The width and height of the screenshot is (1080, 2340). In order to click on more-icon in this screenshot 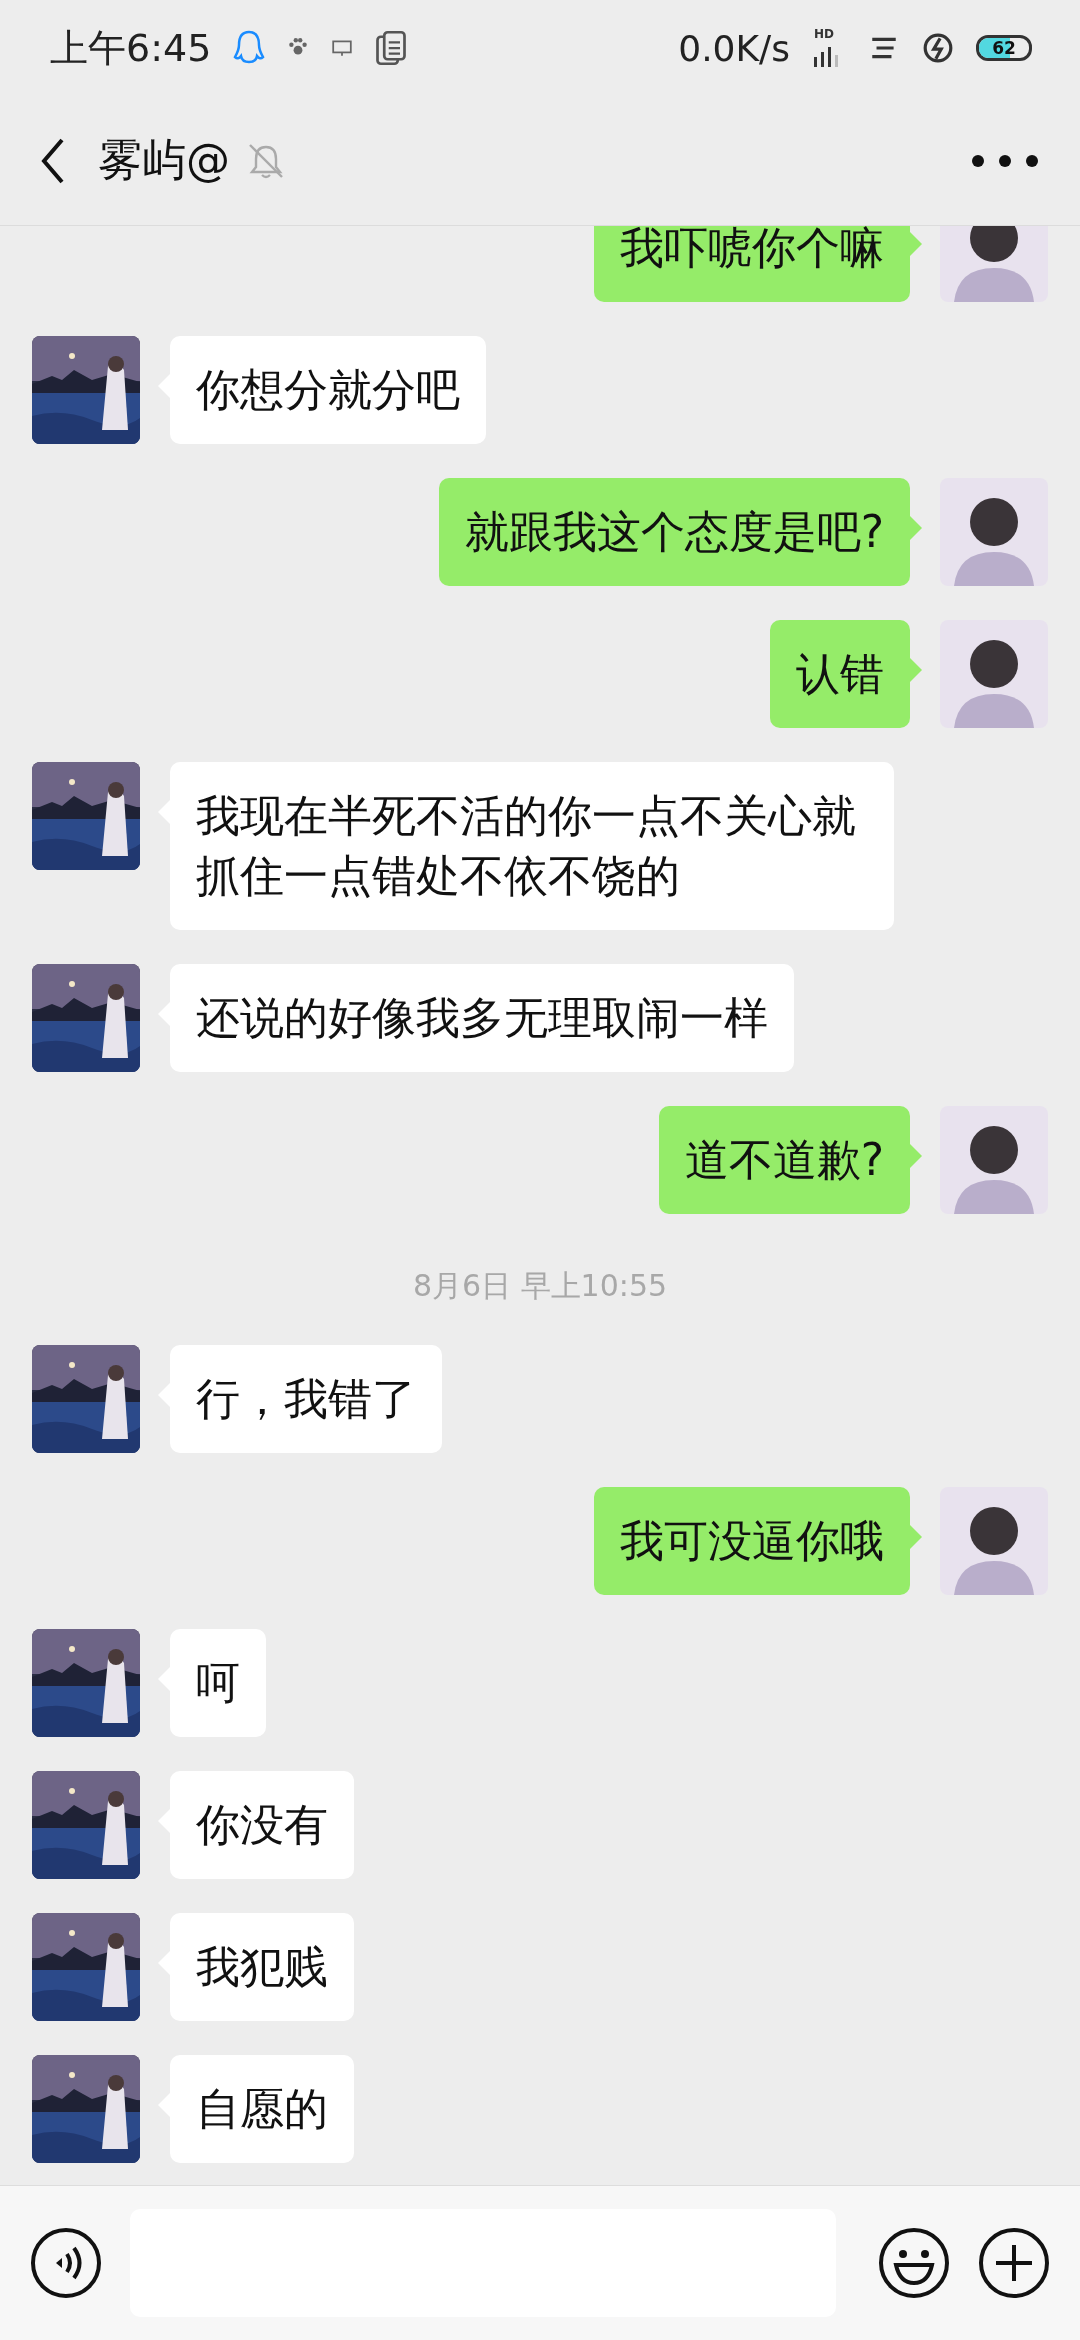, I will do `click(1005, 160)`.